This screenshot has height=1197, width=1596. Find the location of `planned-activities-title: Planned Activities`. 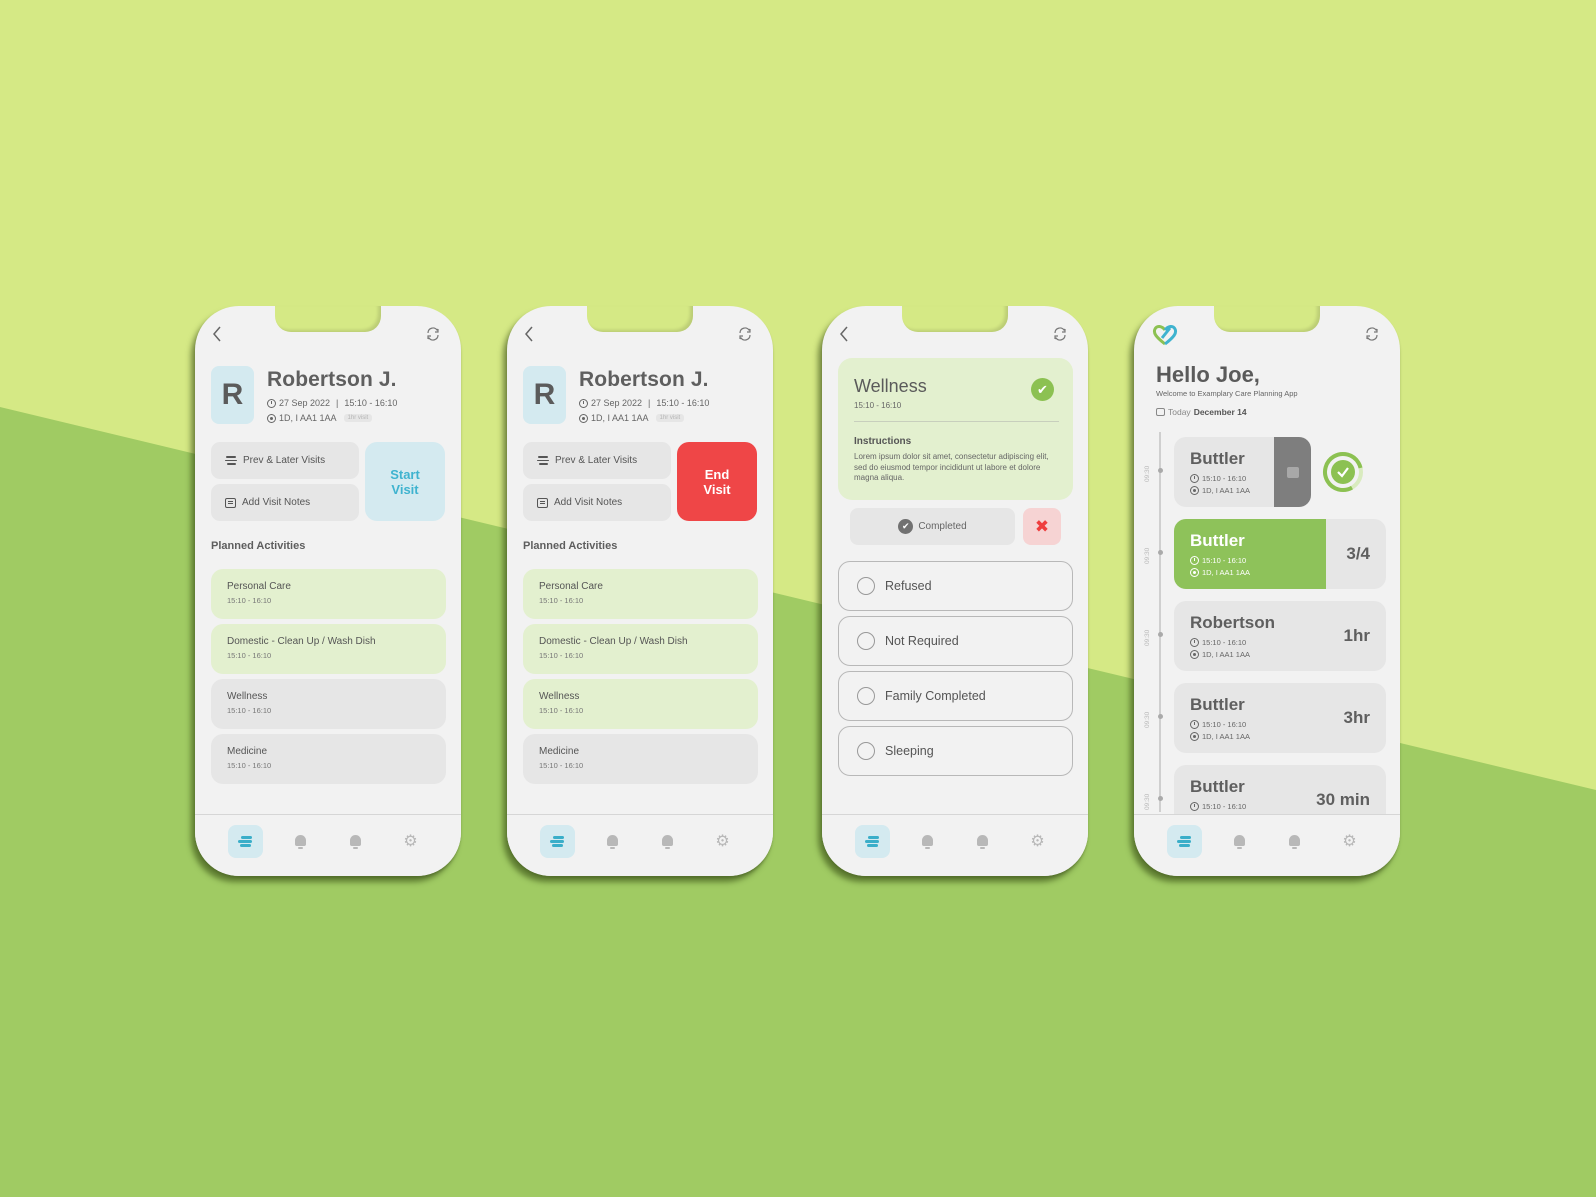

planned-activities-title: Planned Activities is located at coordinates (258, 546).